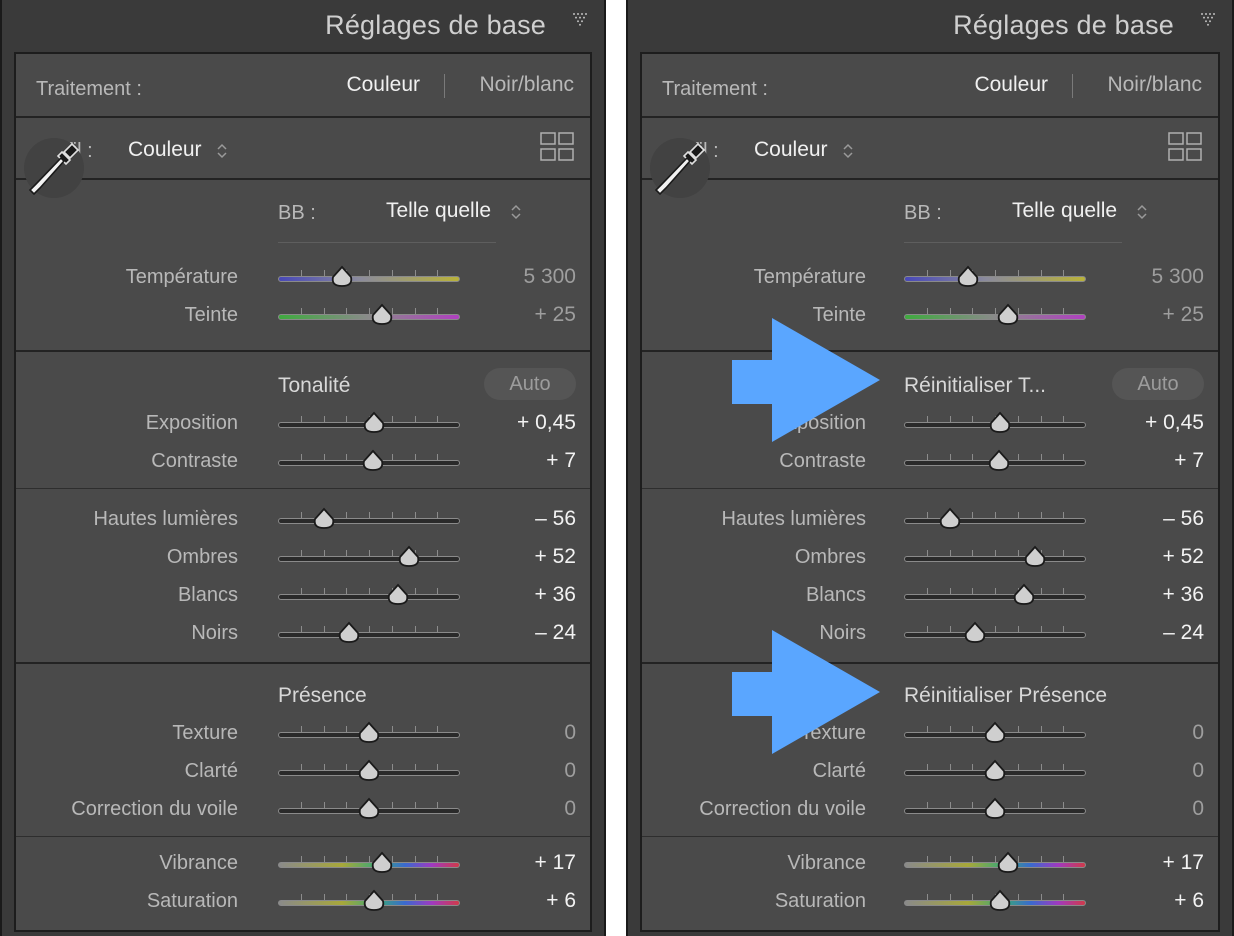 The width and height of the screenshot is (1234, 936). I want to click on slider-label: Exposition, so click(191, 423).